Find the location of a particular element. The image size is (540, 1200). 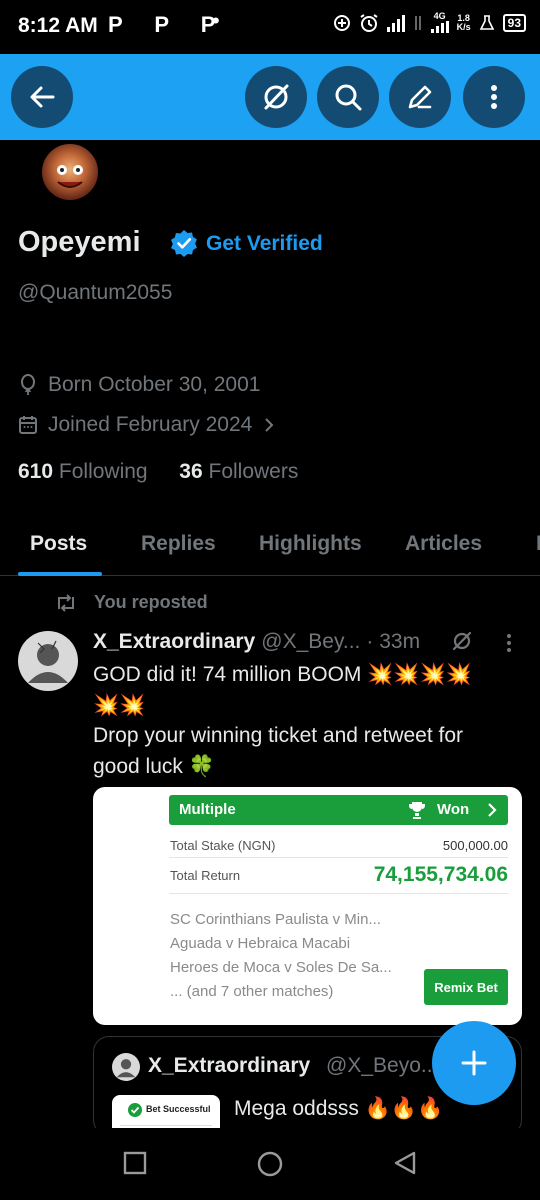

check-circle-icon is located at coordinates (135, 1110).